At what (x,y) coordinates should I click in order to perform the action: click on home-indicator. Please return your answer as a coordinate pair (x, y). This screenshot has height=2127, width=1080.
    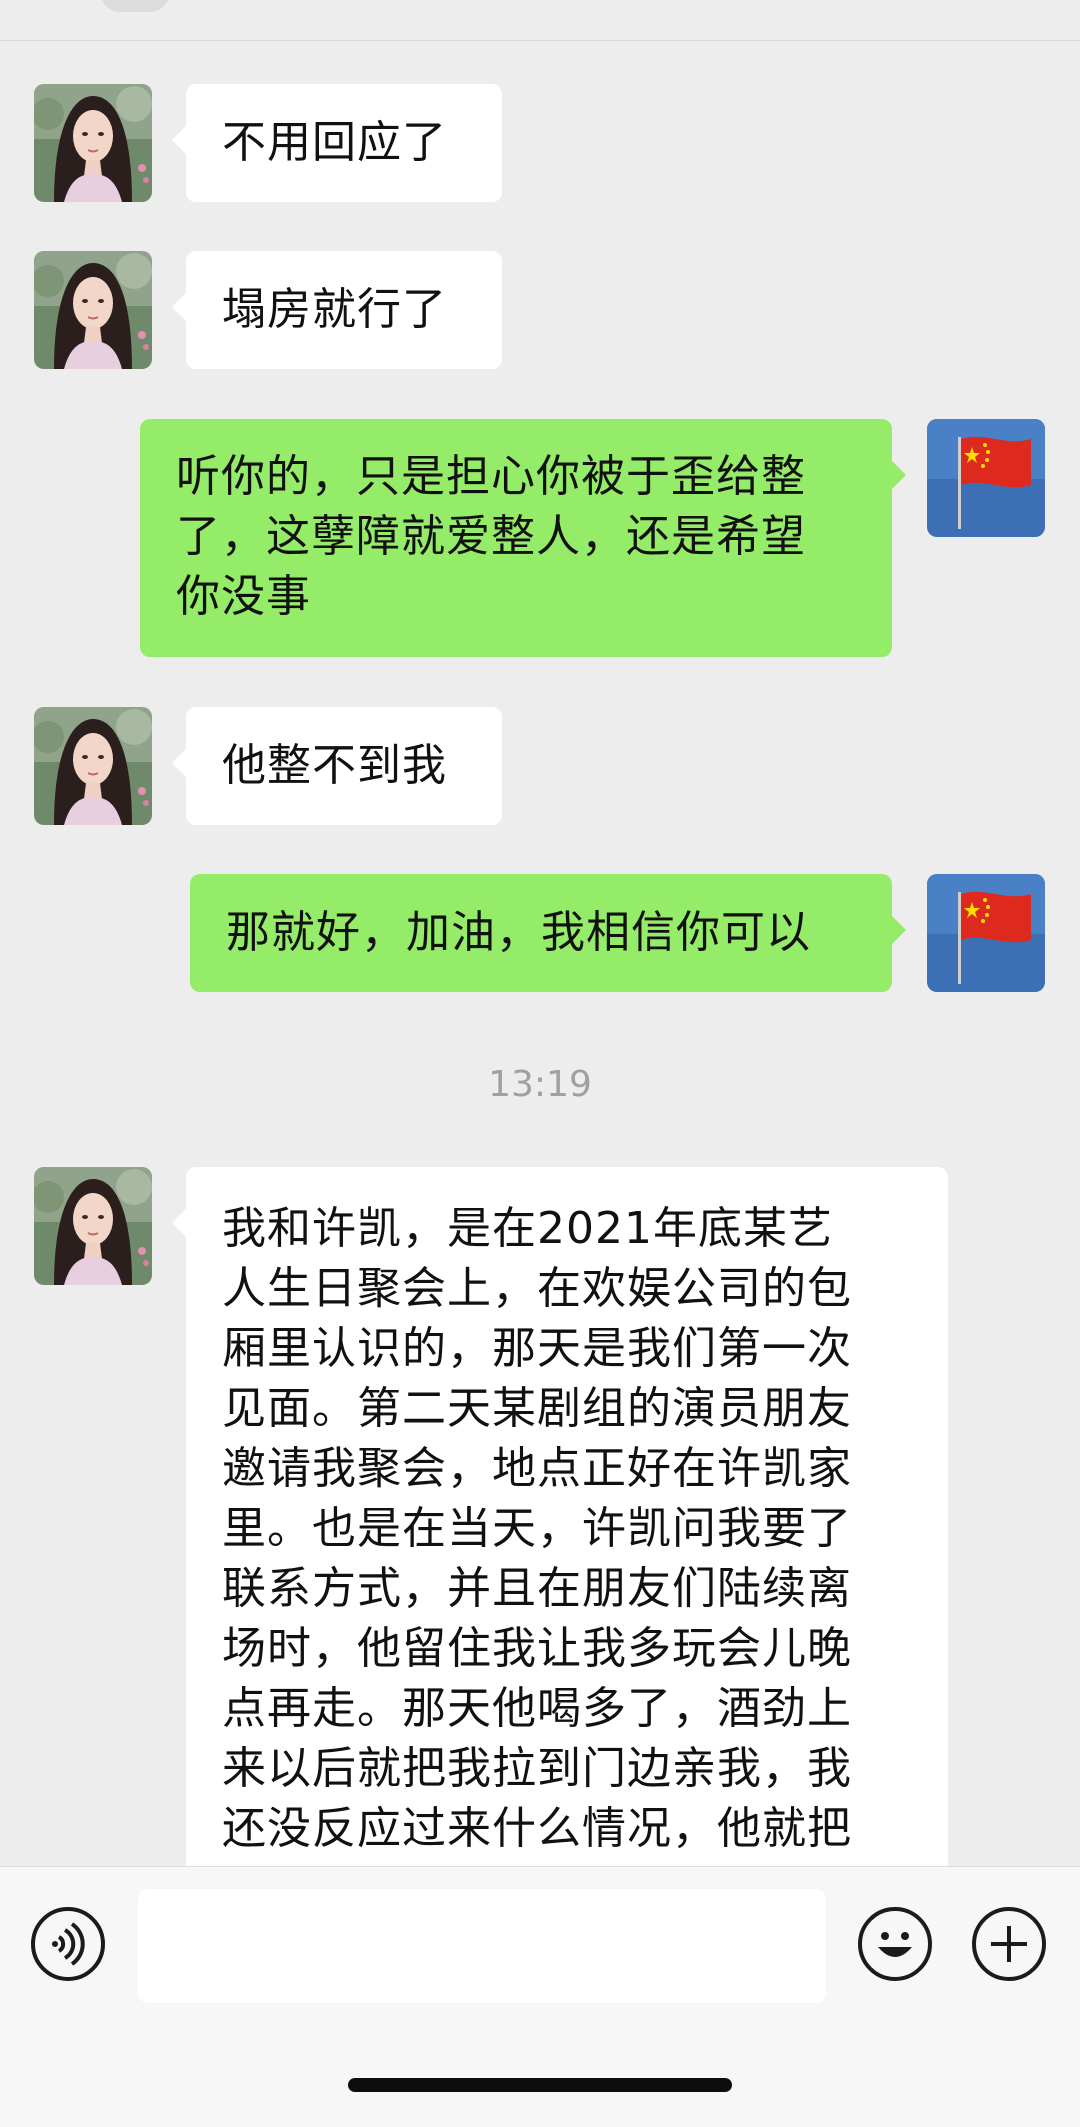
    Looking at the image, I should click on (540, 2085).